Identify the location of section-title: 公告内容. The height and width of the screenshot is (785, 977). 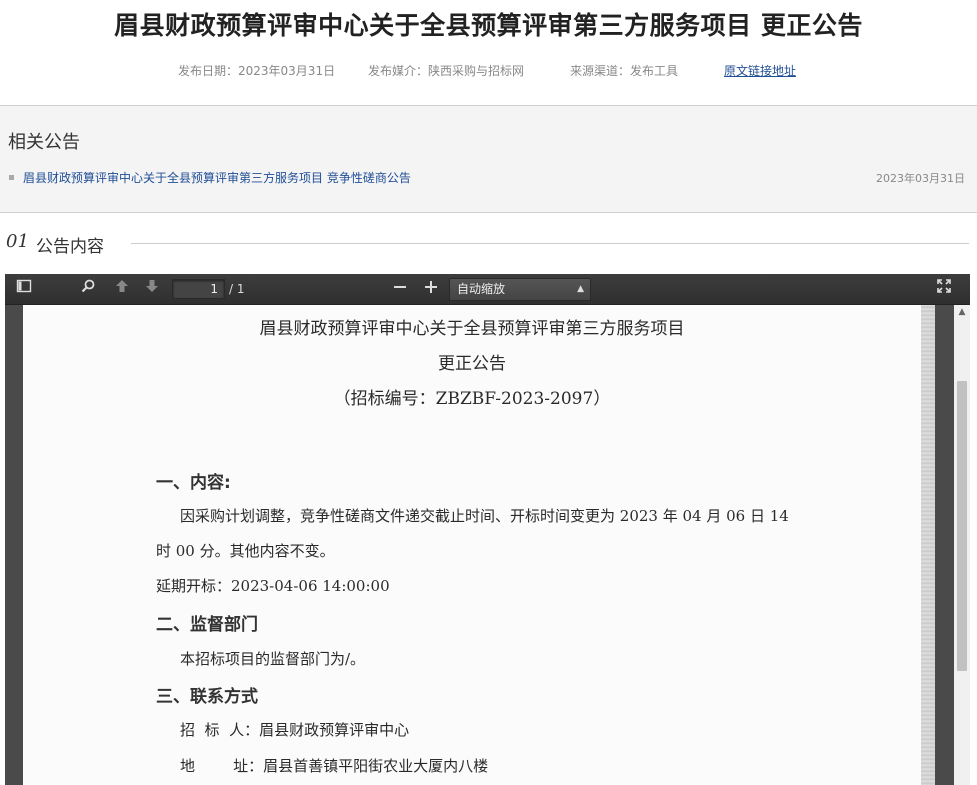
(70, 247).